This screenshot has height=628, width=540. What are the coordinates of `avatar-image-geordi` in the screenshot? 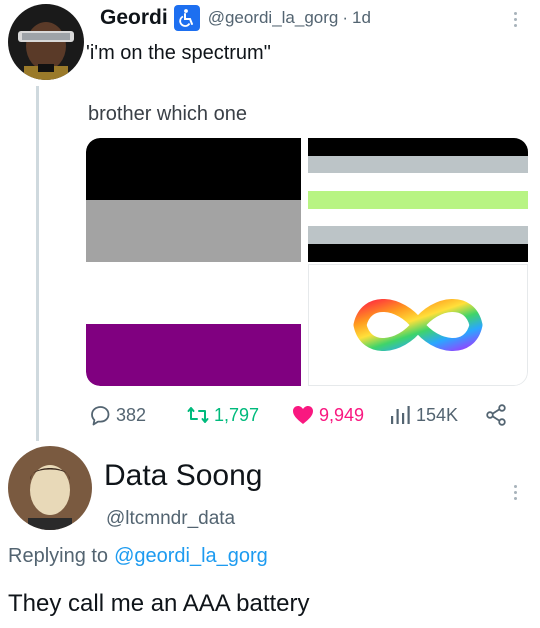 It's located at (46, 42).